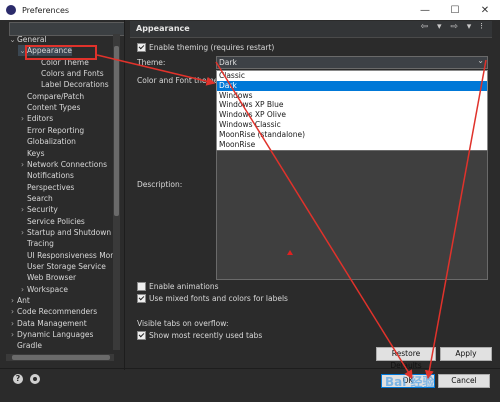  I want to click on restore-defaults-button: Restore Defaults, so click(406, 358).